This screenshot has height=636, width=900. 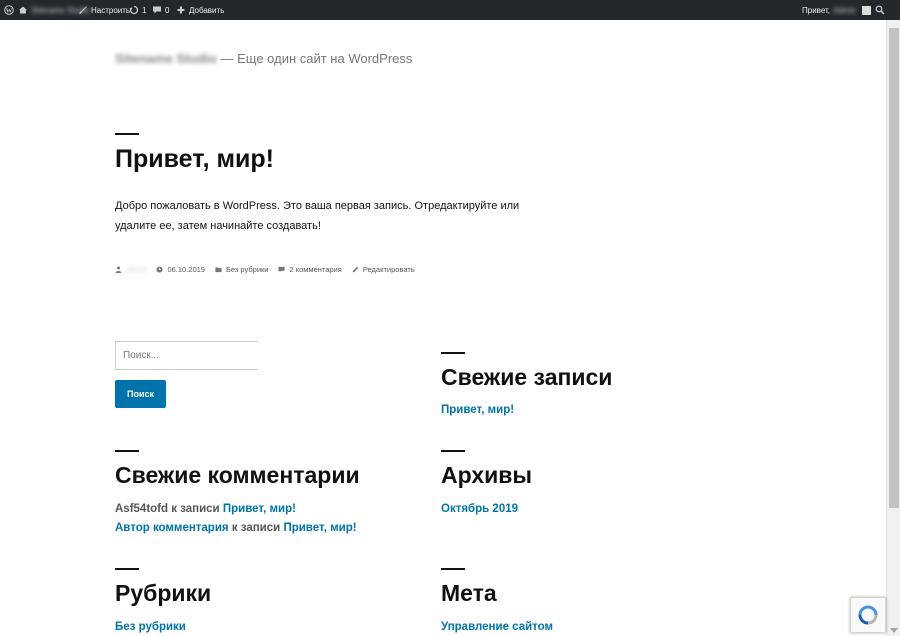 I want to click on post-date: 06.10.2019, so click(x=180, y=269).